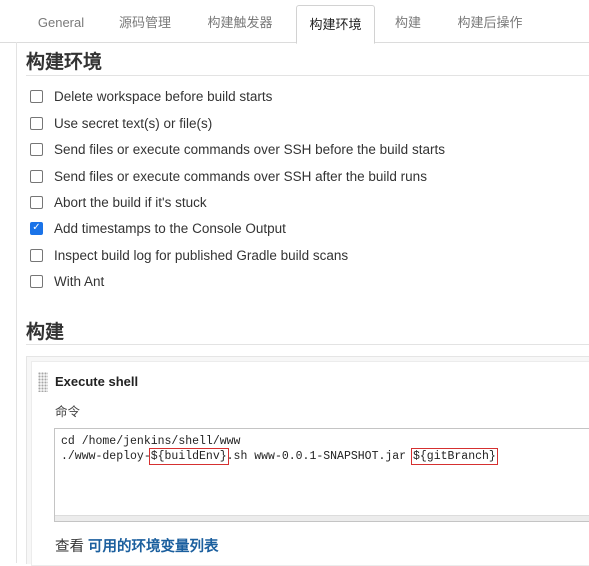 This screenshot has height=566, width=589. I want to click on option-with-ant: With Ant, so click(67, 281).